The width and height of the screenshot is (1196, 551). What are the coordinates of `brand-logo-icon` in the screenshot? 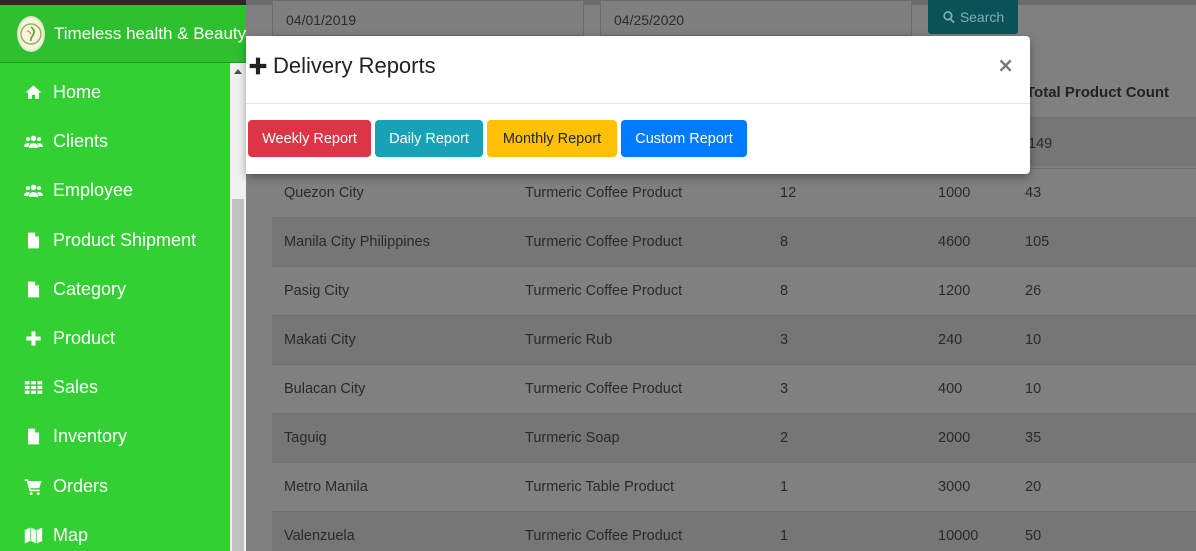 It's located at (31, 33).